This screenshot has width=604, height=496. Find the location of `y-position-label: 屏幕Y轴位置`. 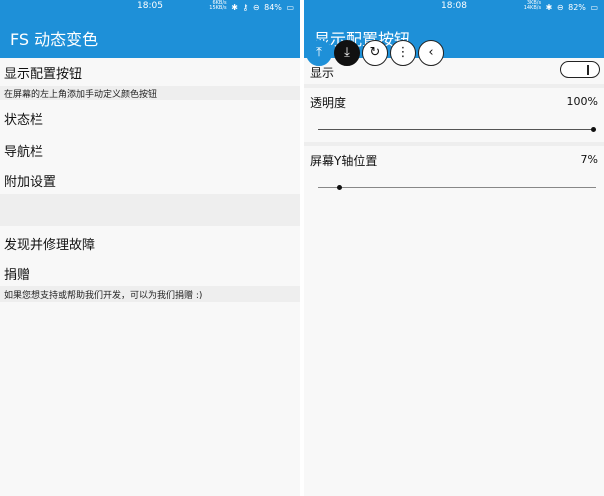

y-position-label: 屏幕Y轴位置 is located at coordinates (344, 161).